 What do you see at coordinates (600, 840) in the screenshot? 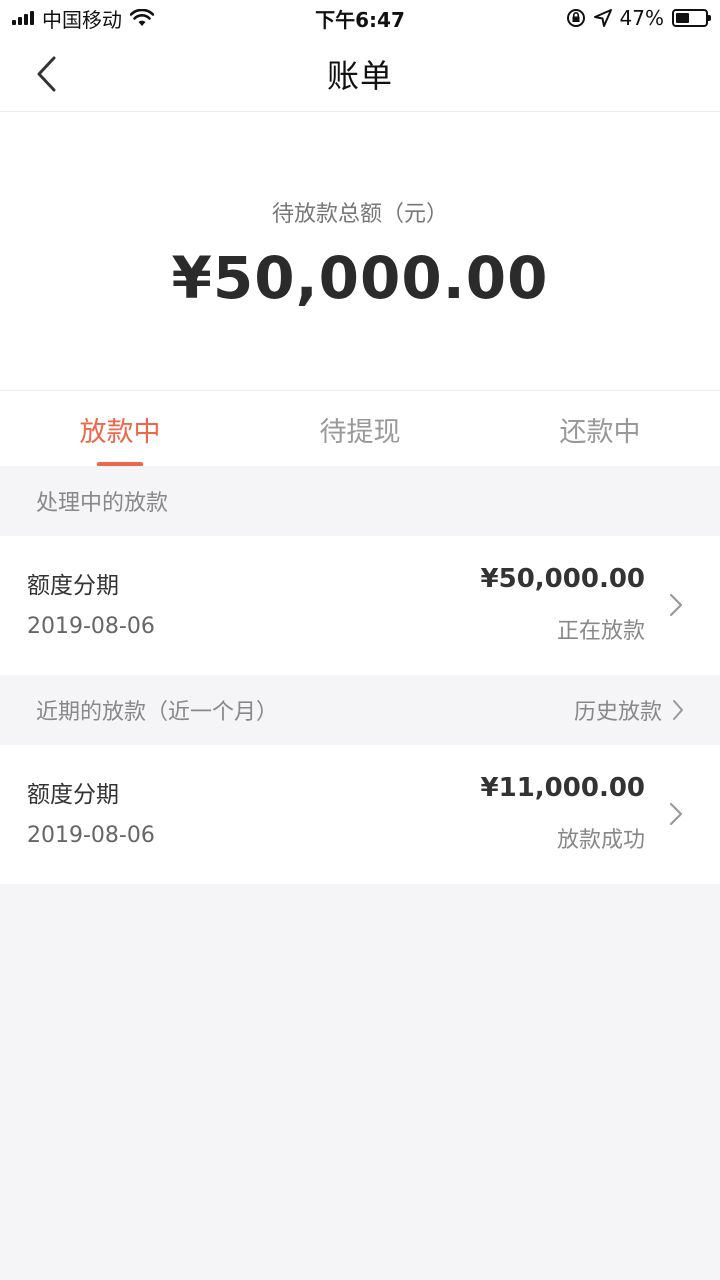
I see `loan-status: 放款成功` at bounding box center [600, 840].